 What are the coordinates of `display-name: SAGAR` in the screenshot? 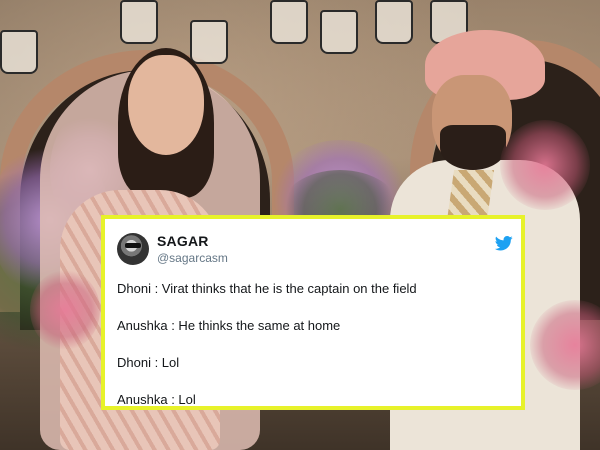 It's located at (183, 241).